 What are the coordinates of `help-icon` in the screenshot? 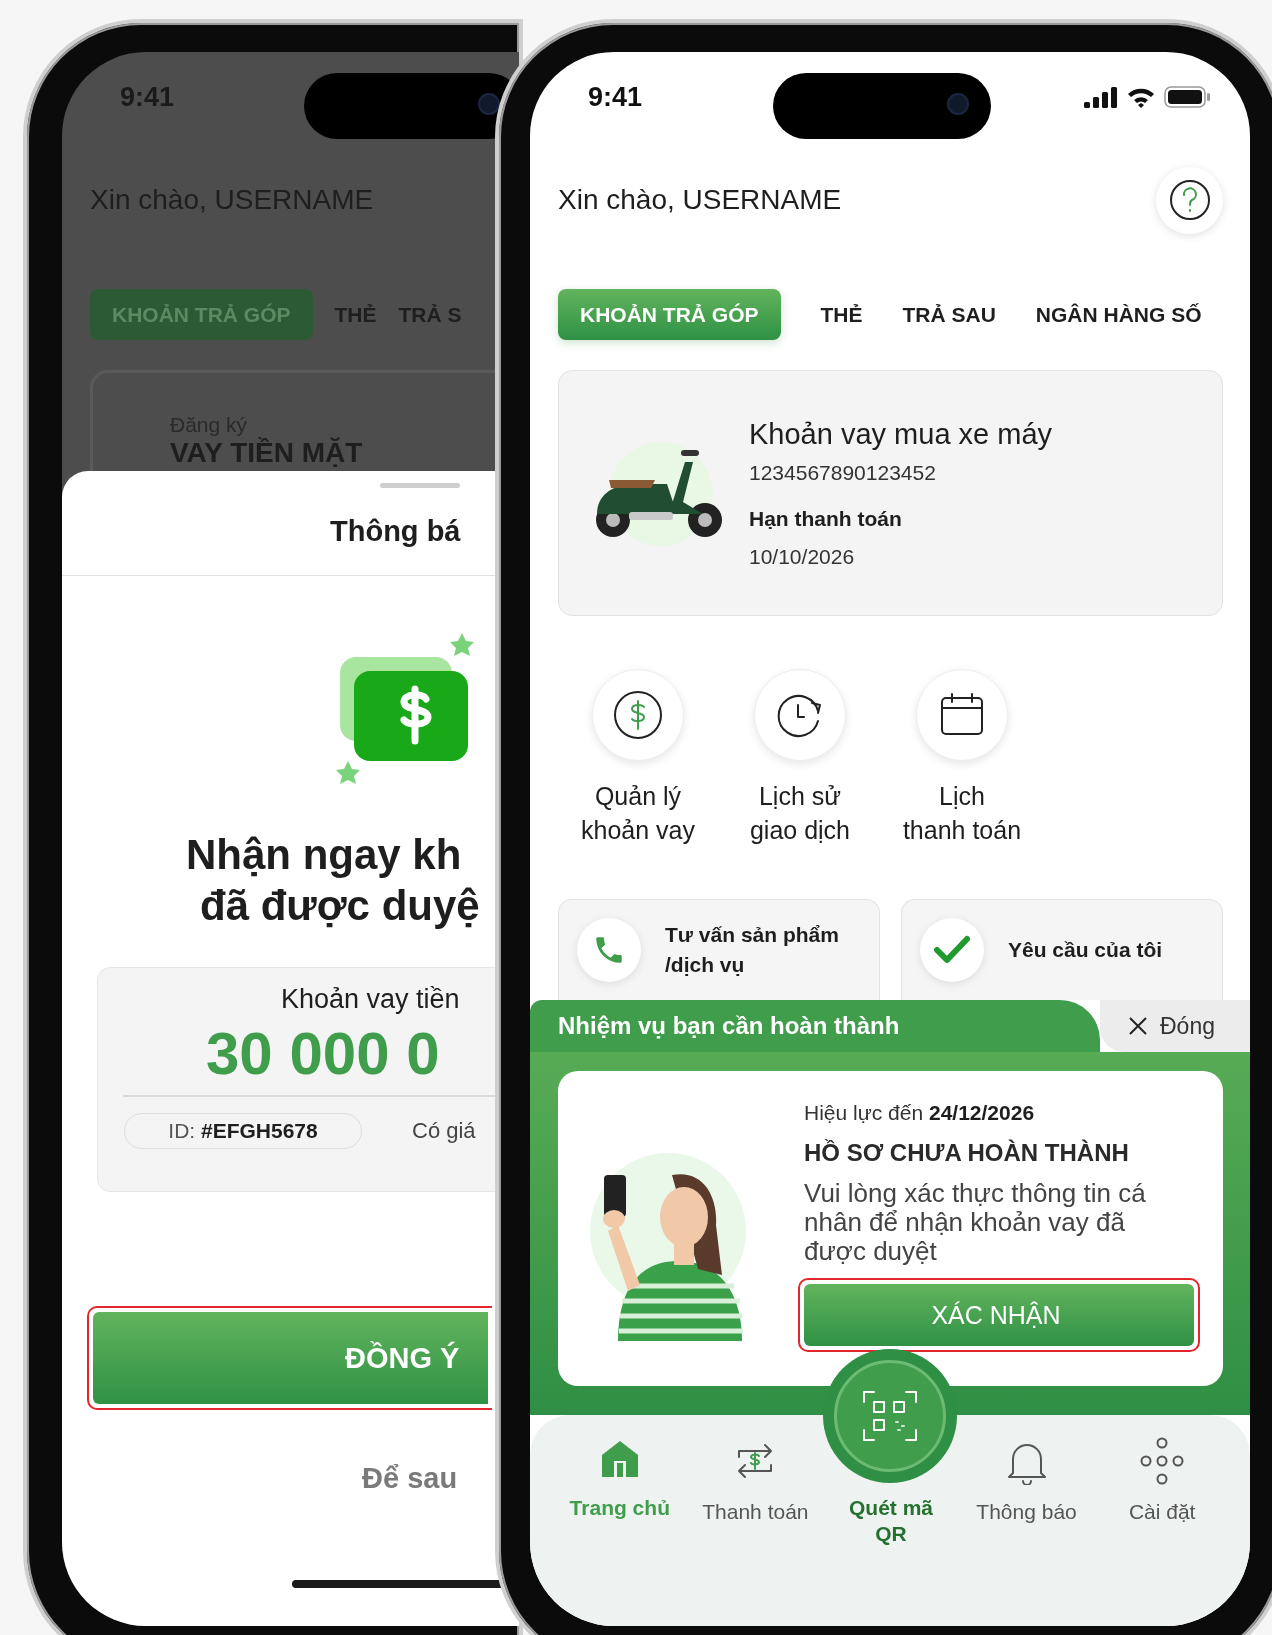 It's located at (1189, 200).